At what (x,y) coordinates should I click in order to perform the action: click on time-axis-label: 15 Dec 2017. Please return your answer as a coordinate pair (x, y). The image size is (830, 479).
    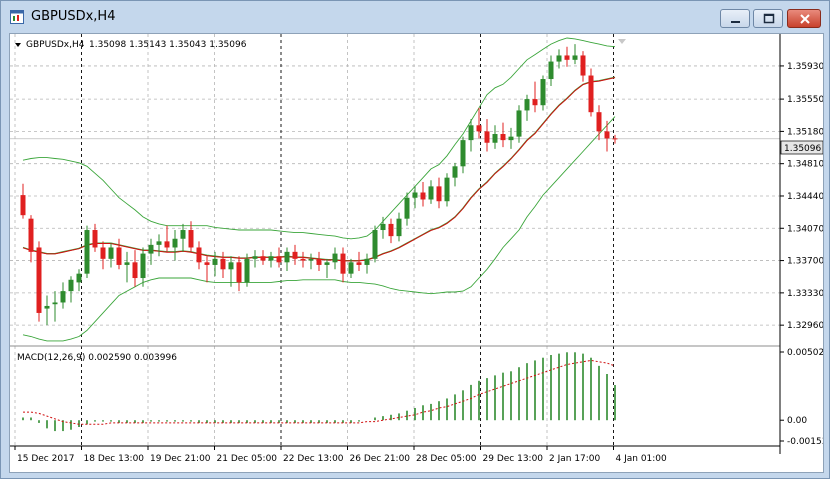
    Looking at the image, I should click on (46, 459).